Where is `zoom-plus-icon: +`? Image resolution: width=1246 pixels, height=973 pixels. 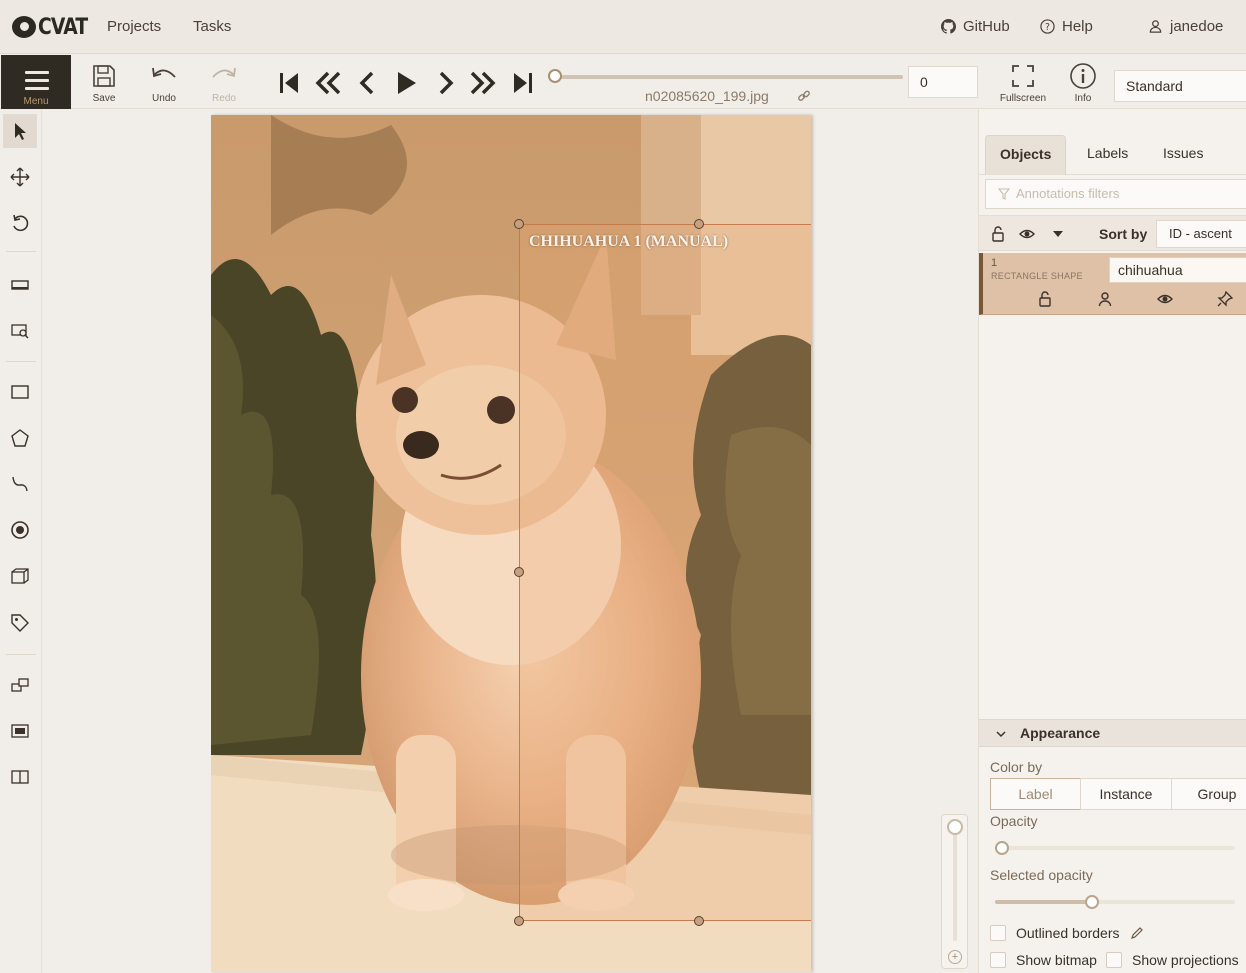 zoom-plus-icon: + is located at coordinates (955, 957).